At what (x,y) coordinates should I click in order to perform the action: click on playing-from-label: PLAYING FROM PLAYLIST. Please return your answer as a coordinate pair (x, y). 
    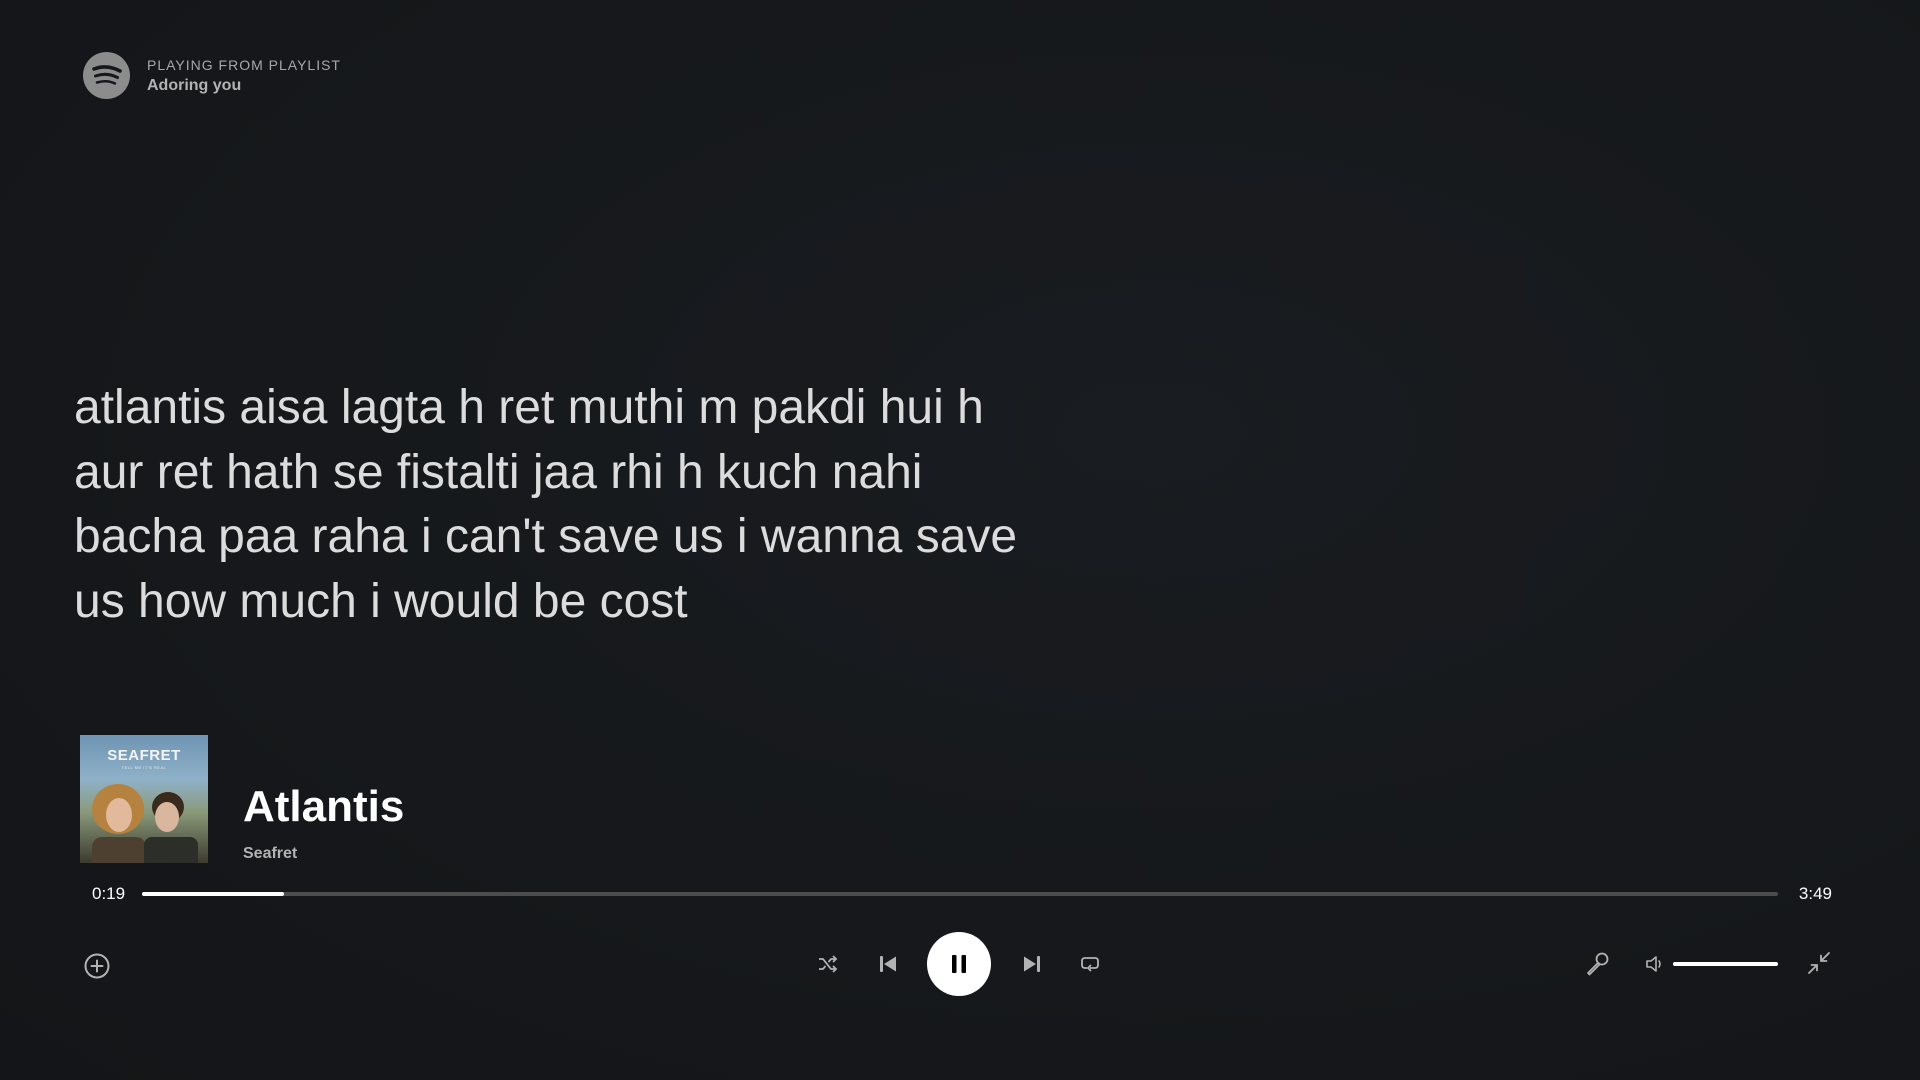
    Looking at the image, I should click on (244, 64).